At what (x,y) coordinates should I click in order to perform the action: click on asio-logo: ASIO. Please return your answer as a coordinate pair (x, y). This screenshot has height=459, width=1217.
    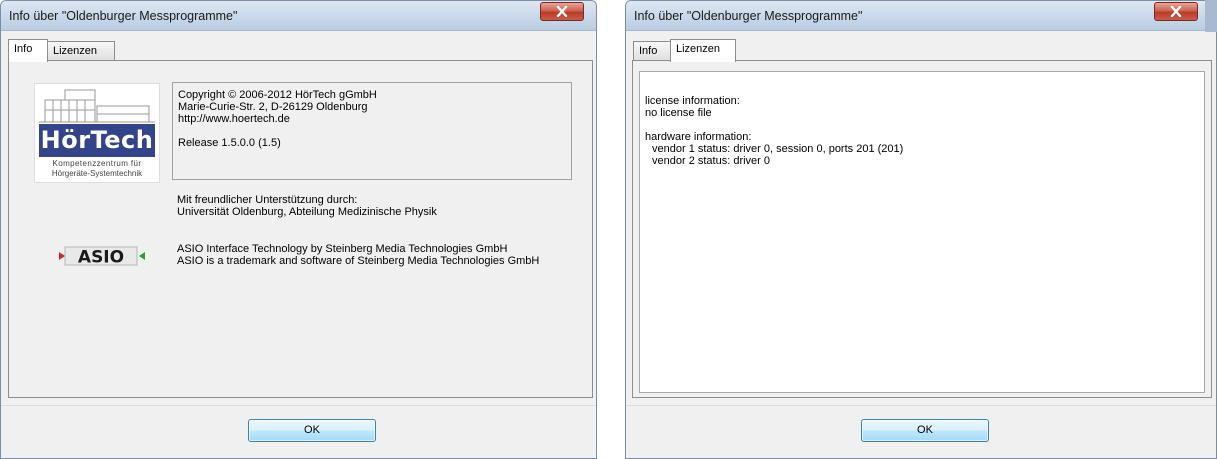
    Looking at the image, I should click on (102, 257).